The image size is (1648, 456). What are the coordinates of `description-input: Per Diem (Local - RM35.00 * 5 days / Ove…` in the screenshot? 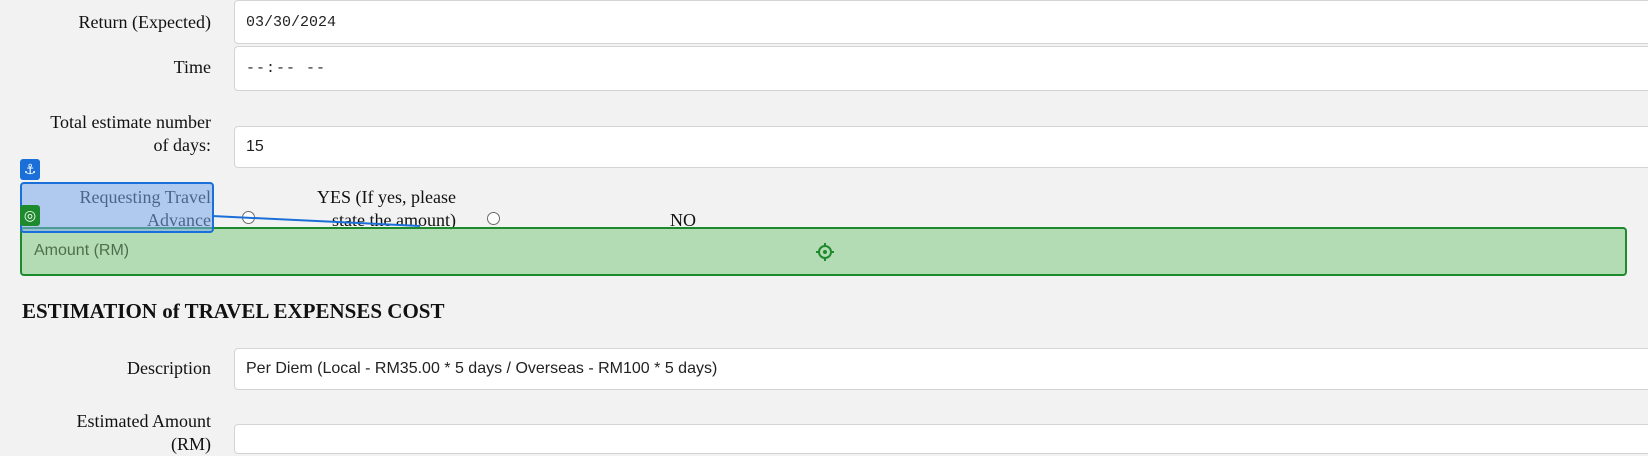 It's located at (941, 369).